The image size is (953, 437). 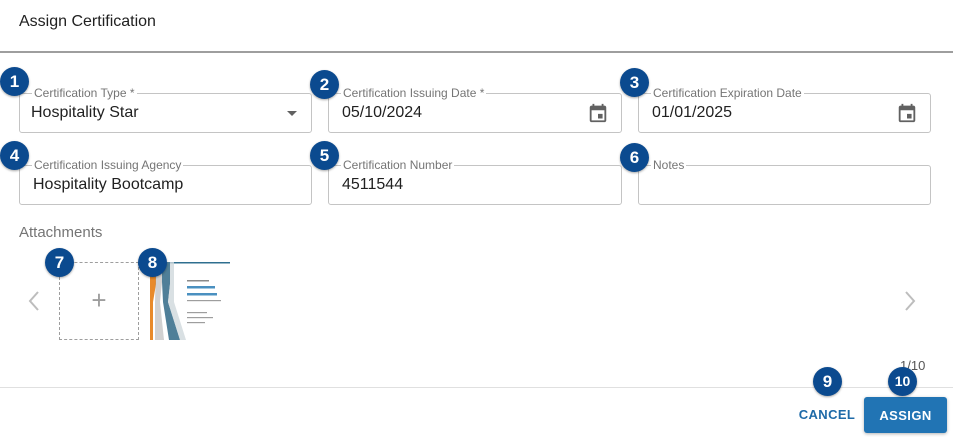 I want to click on callout-badge: 7, so click(x=59, y=262).